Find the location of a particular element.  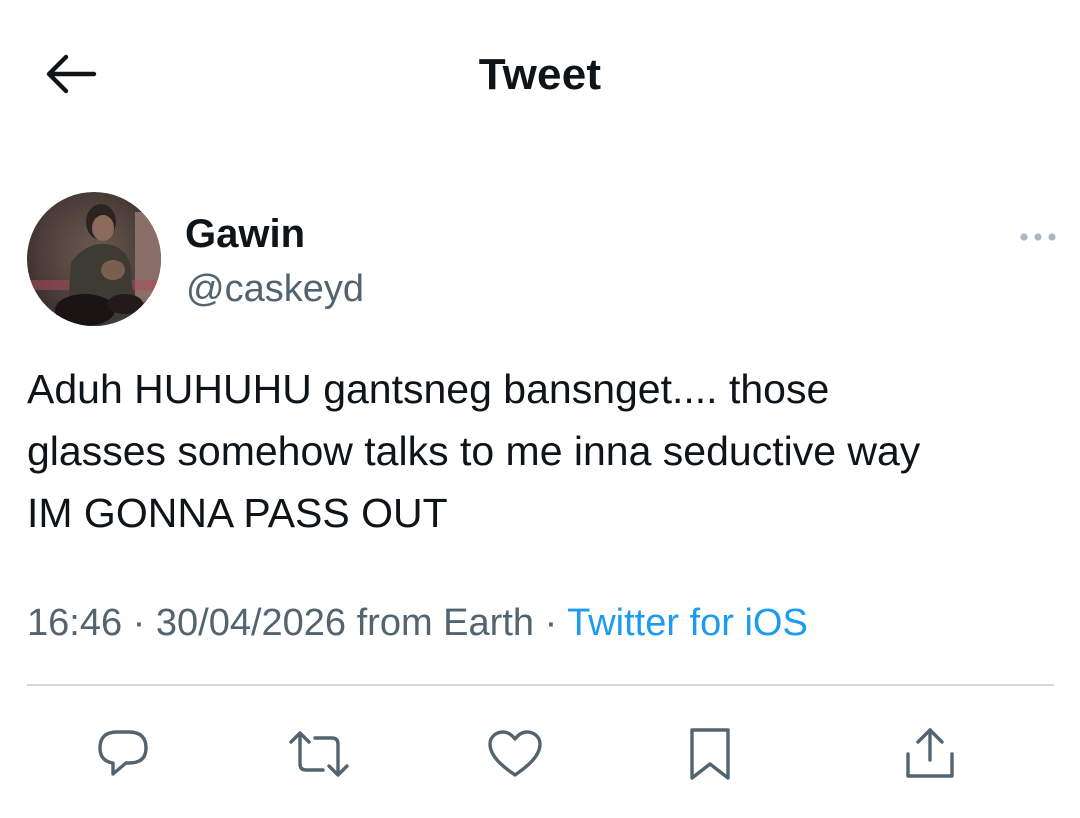

more-options-button is located at coordinates (1038, 237).